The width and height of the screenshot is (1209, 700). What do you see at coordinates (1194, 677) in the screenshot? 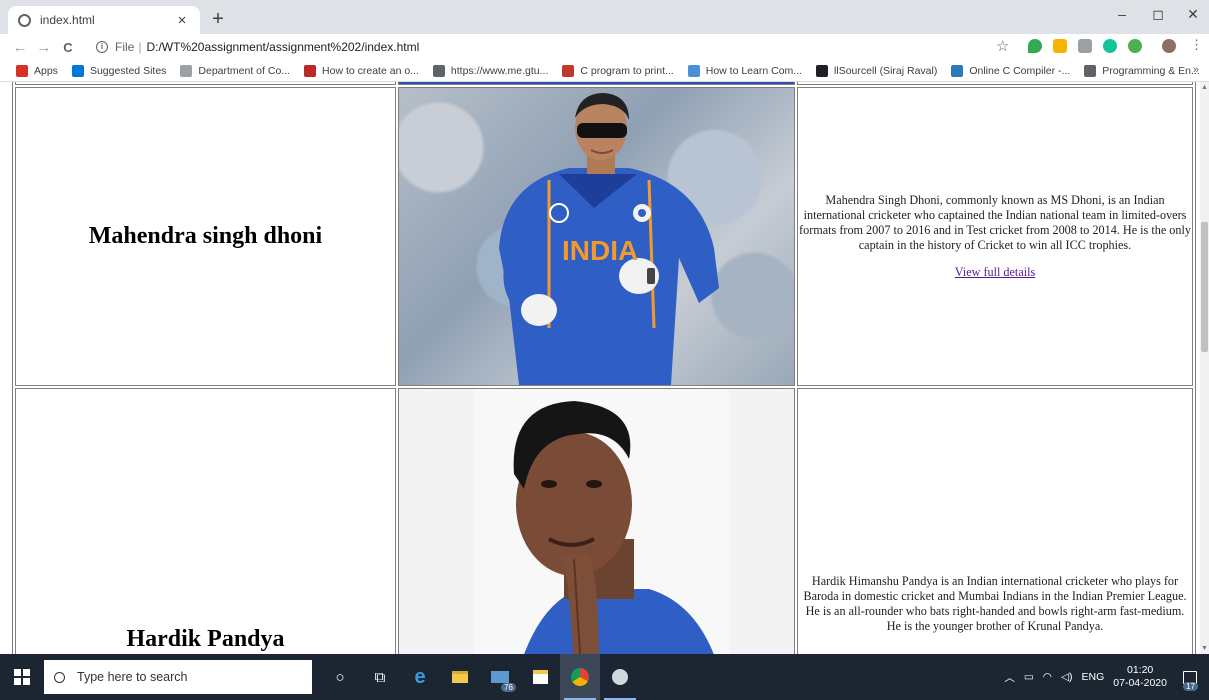
I see `action-center-icon: 17` at bounding box center [1194, 677].